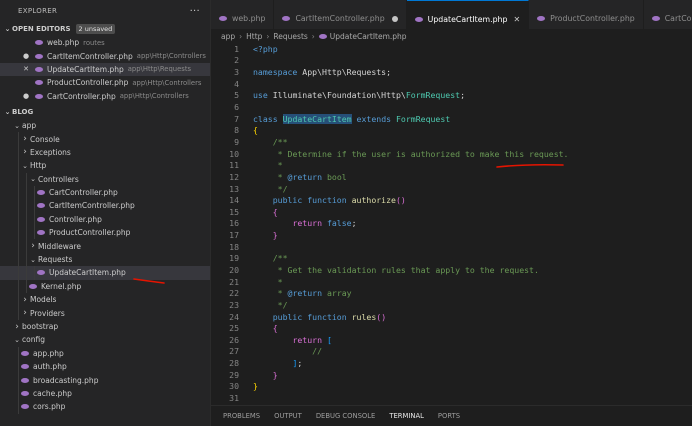  Describe the element at coordinates (105, 259) in the screenshot. I see `tree-folder-requests: ⌄ Requests` at that location.